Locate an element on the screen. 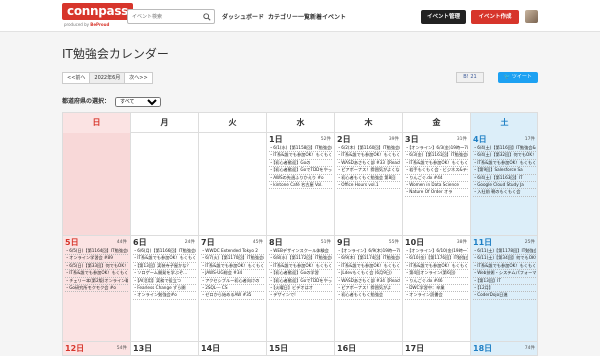 The image size is (600, 356). calendar-day: 18日 74件 is located at coordinates (504, 348).